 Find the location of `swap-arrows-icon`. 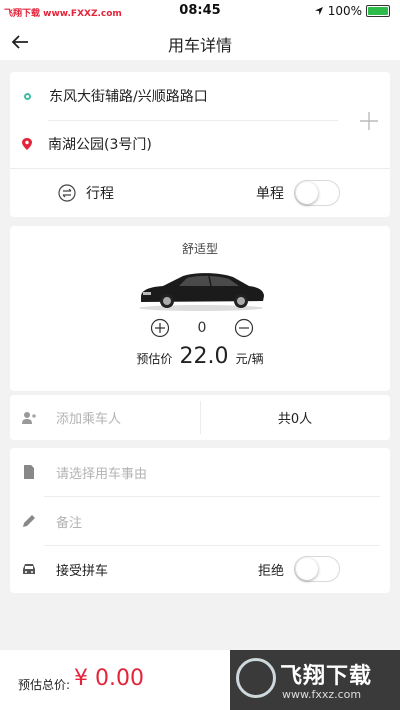

swap-arrows-icon is located at coordinates (67, 193).